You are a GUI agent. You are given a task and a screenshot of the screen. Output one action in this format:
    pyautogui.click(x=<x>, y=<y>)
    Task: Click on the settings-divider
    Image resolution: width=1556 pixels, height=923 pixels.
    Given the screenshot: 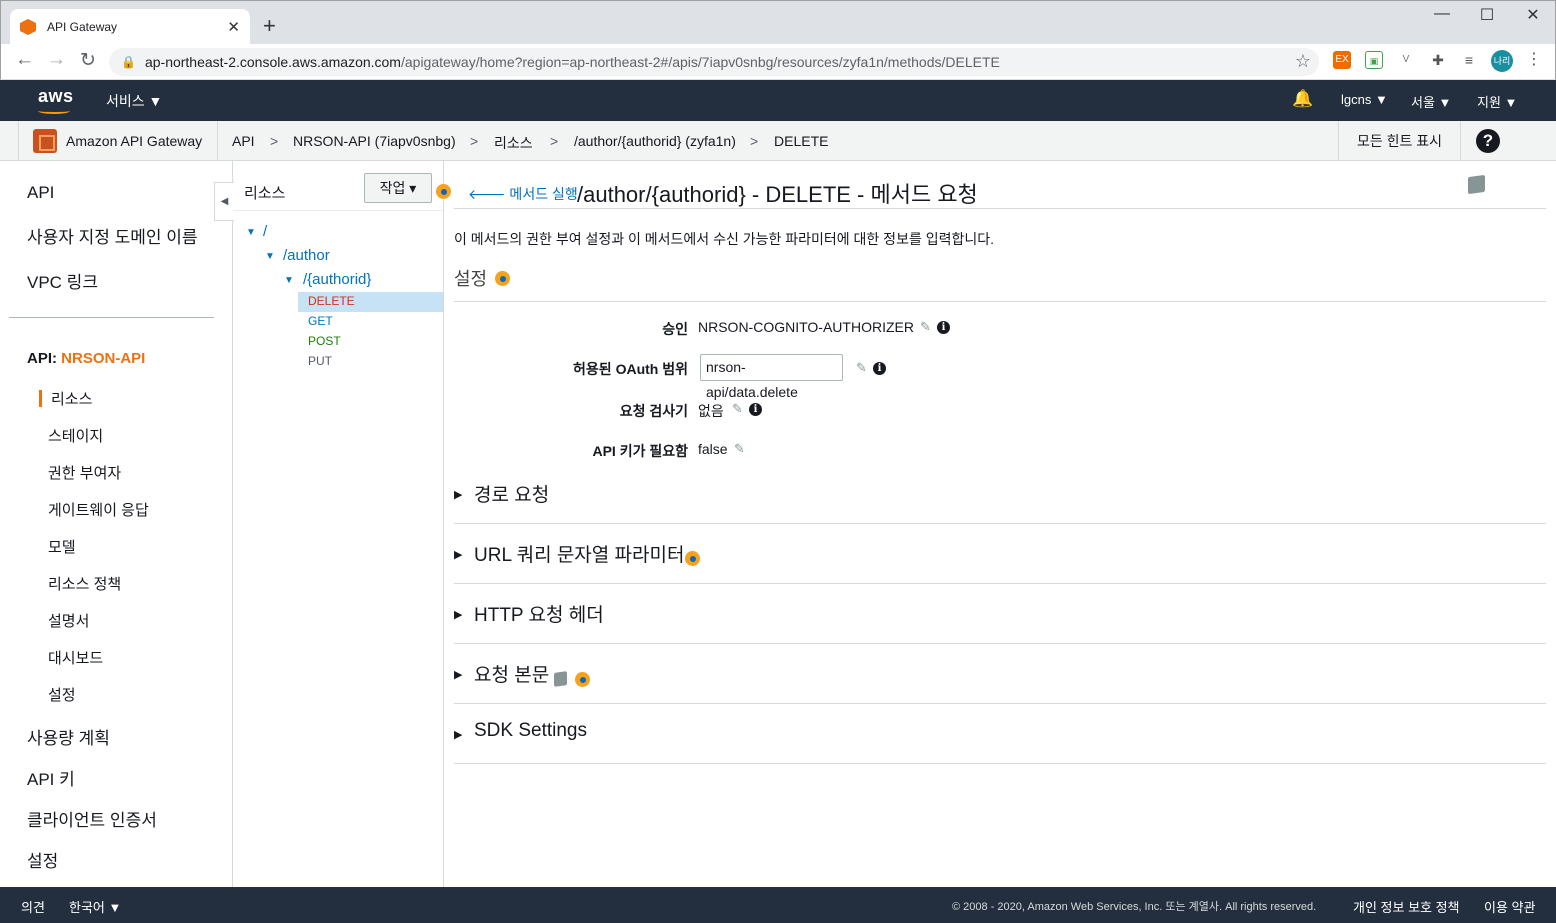 What is the action you would take?
    pyautogui.click(x=1000, y=301)
    